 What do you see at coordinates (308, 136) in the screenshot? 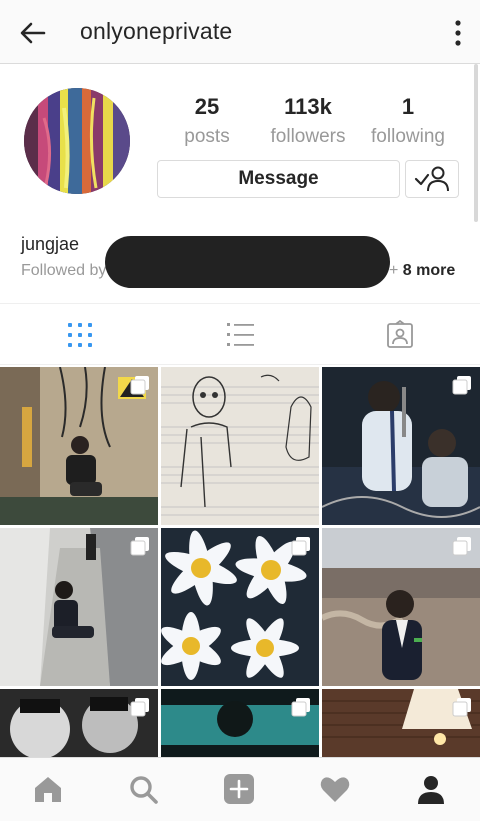
I see `followers-label: followers` at bounding box center [308, 136].